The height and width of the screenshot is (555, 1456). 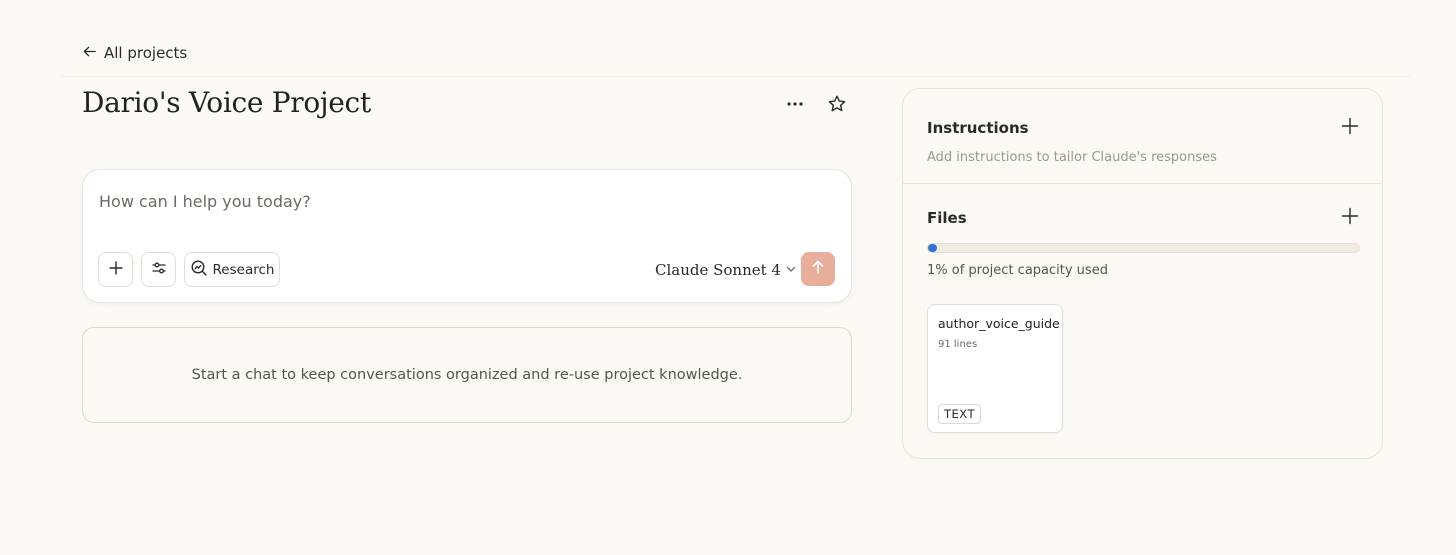 I want to click on section-divider, so click(x=1142, y=183).